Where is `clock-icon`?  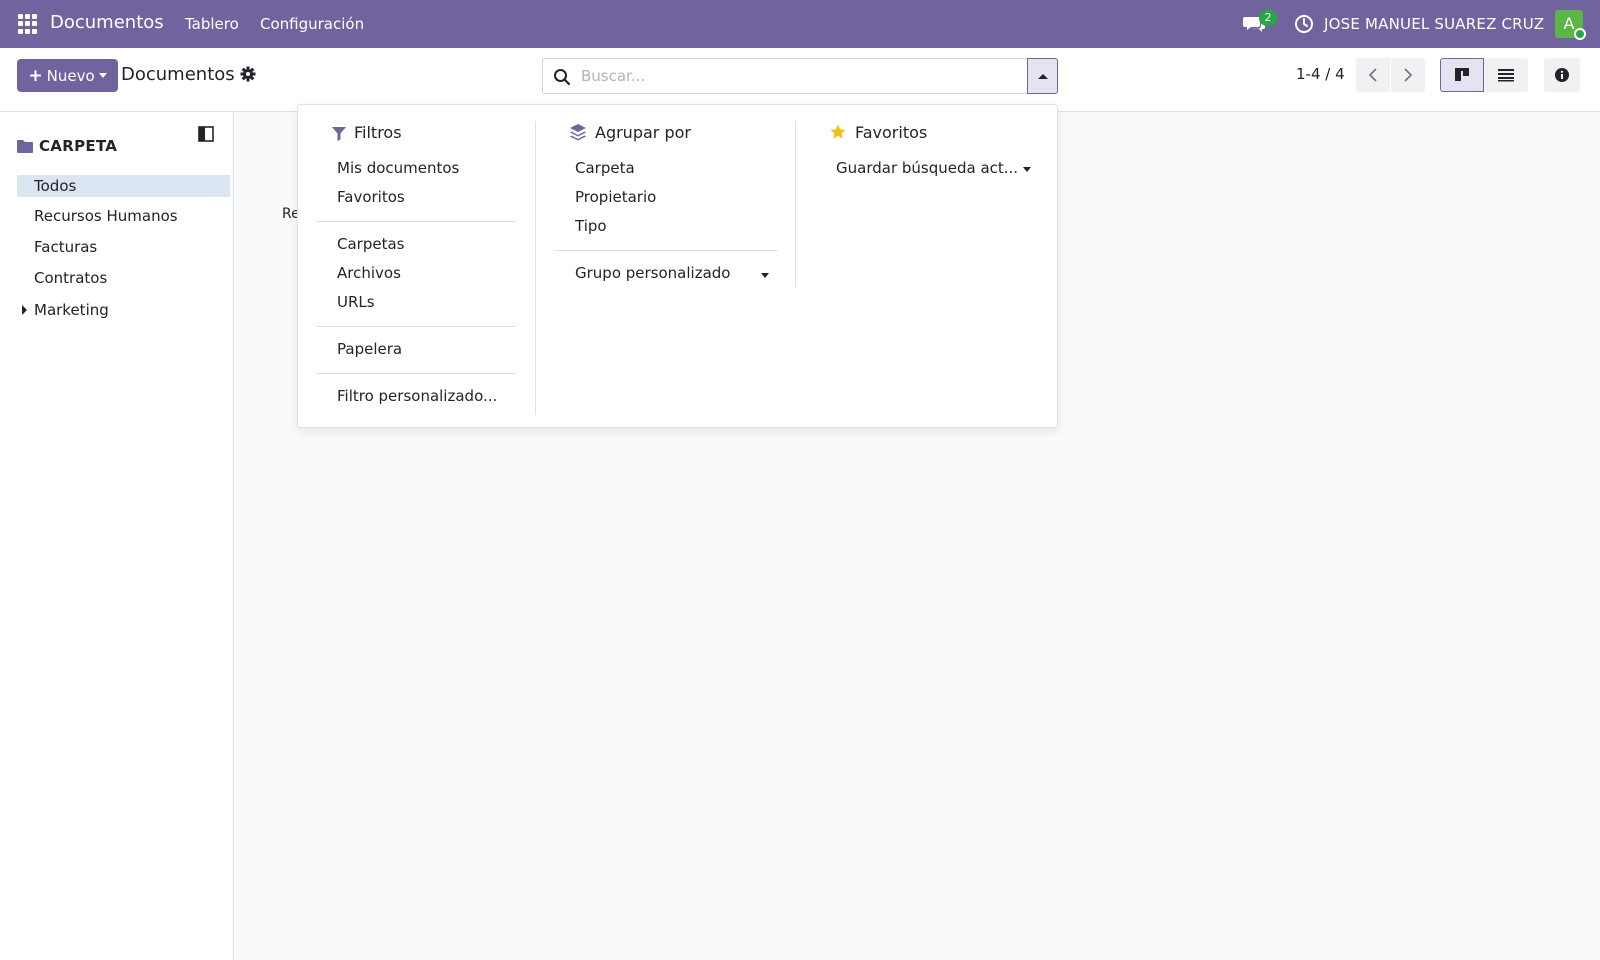 clock-icon is located at coordinates (1304, 24).